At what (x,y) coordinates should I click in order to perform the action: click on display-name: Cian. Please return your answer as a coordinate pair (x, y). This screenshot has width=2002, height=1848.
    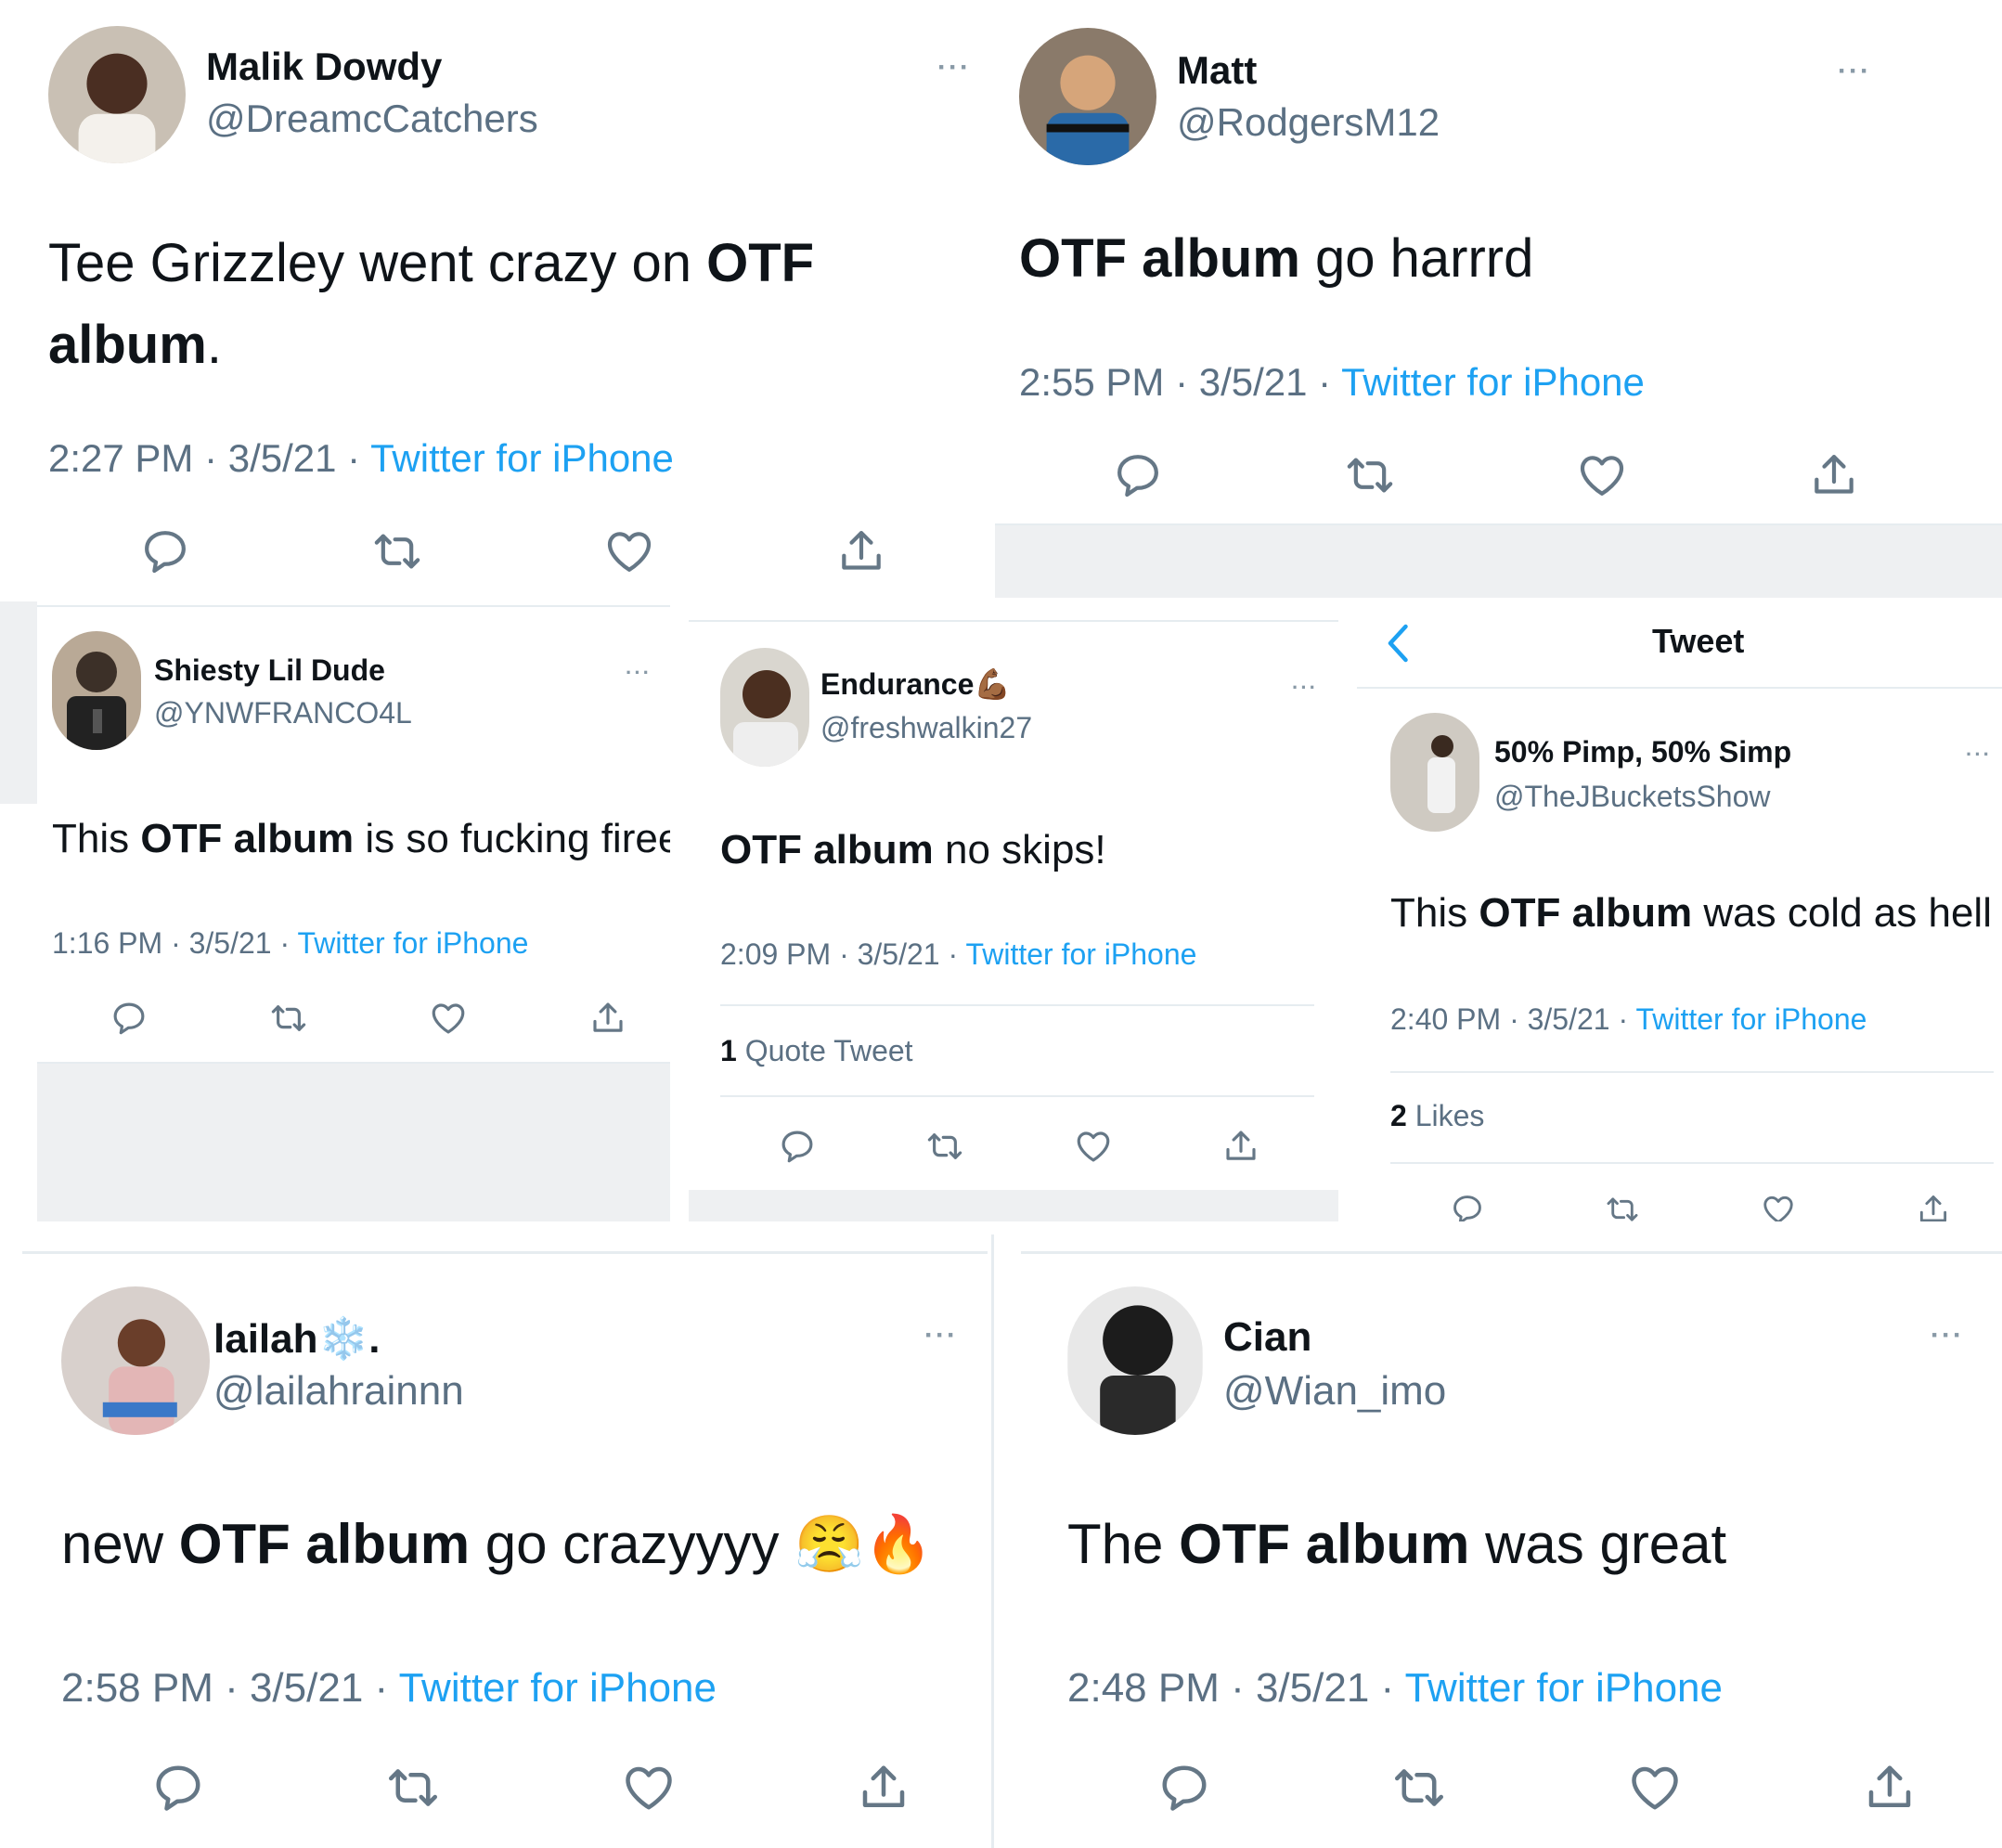
    Looking at the image, I should click on (1267, 1337).